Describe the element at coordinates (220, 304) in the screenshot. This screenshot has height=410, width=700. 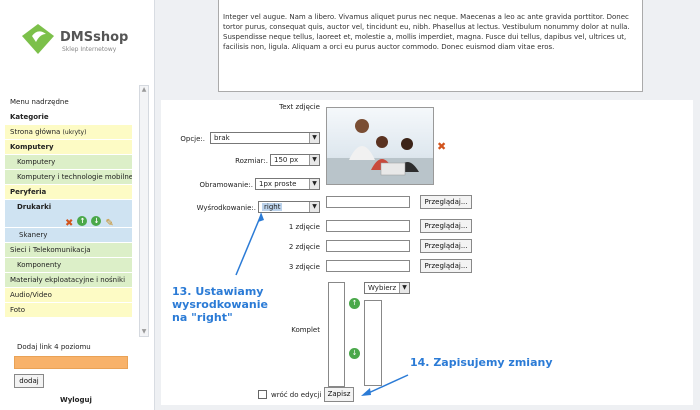
I see `annotation-step13: 13. Ustawiamy wysrodkowanie na "right"` at that location.